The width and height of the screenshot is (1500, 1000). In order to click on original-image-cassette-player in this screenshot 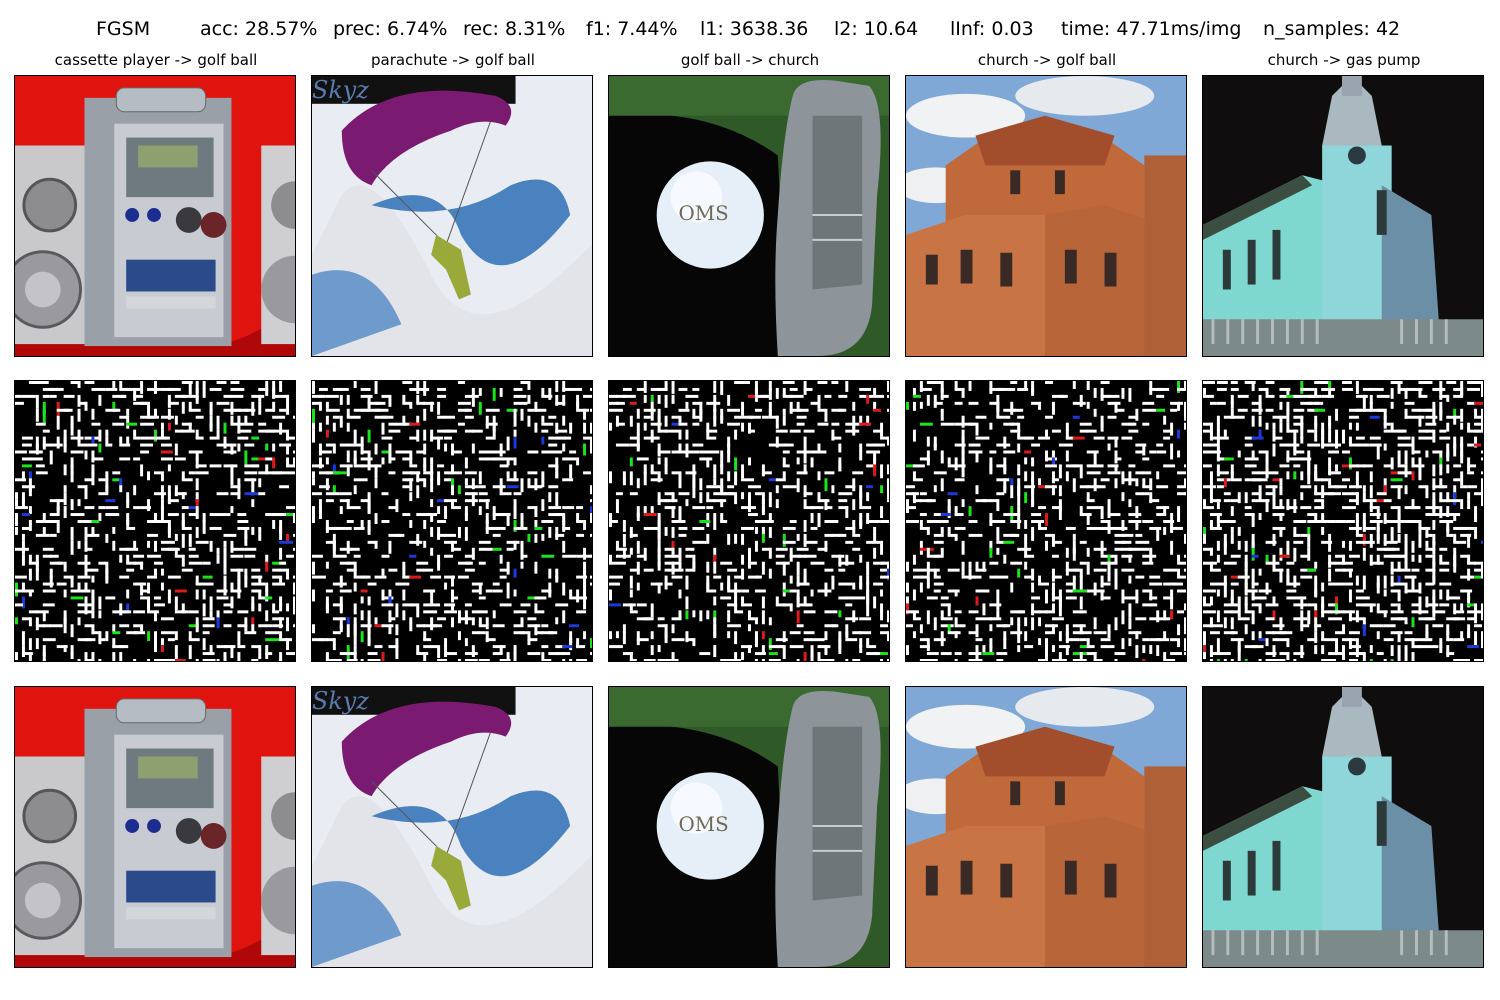, I will do `click(155, 216)`.